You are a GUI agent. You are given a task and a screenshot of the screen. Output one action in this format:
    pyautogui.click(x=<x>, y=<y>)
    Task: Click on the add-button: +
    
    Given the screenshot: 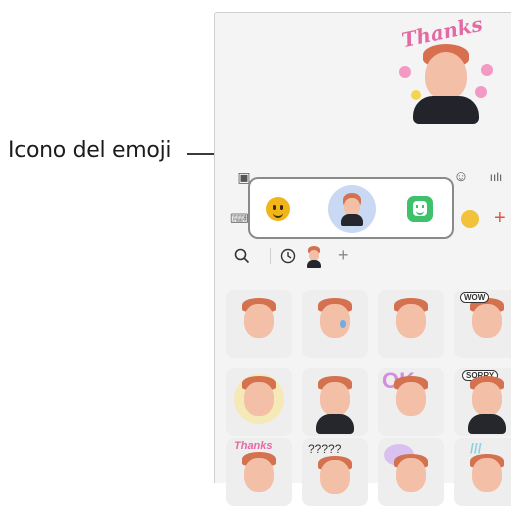 What is the action you would take?
    pyautogui.click(x=500, y=218)
    